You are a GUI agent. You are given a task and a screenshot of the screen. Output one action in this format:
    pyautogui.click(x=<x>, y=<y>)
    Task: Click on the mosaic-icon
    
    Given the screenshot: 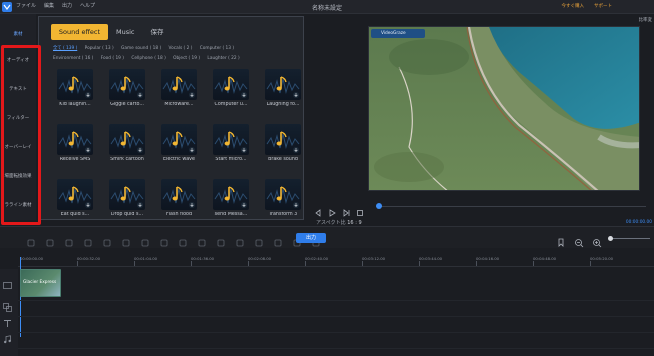 What is the action you would take?
    pyautogui.click(x=240, y=240)
    